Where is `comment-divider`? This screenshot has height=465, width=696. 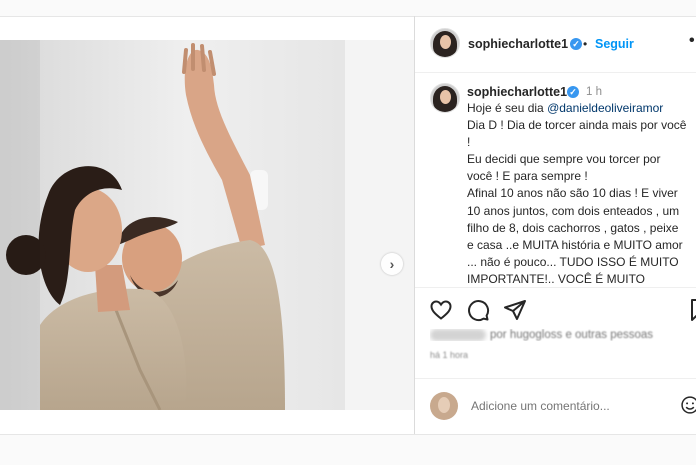 comment-divider is located at coordinates (555, 378).